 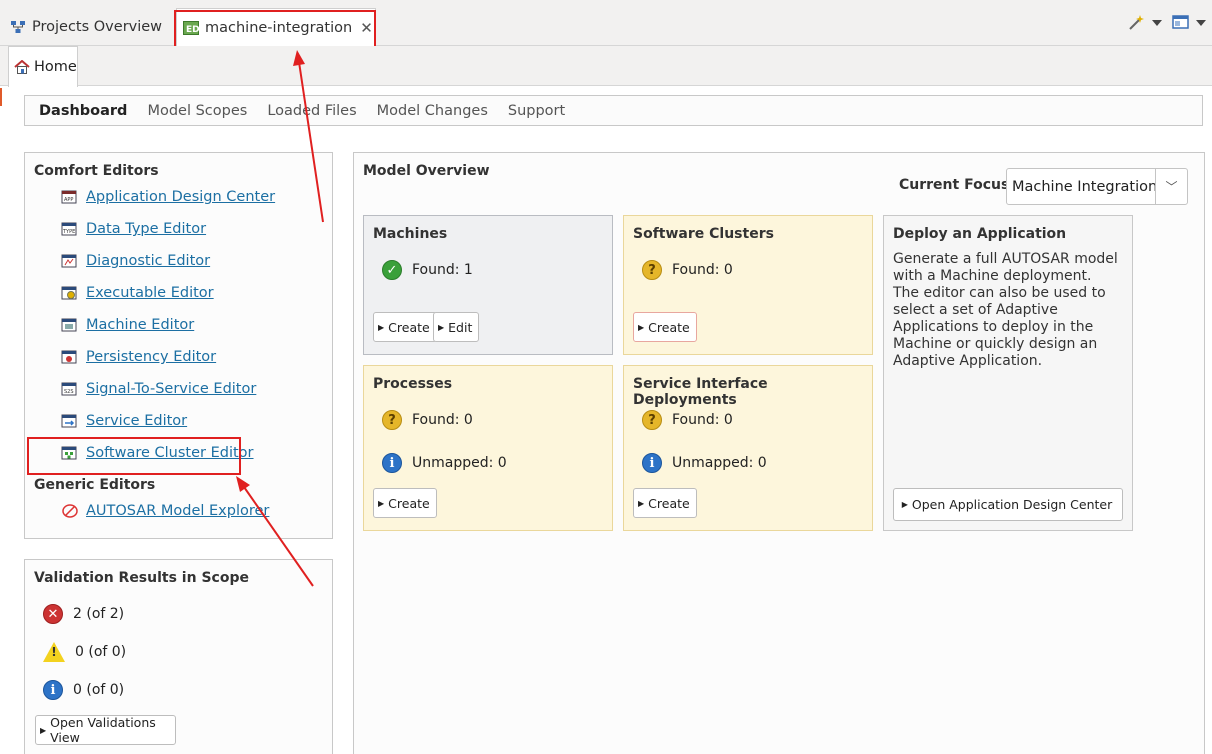 What do you see at coordinates (275, 29) in the screenshot?
I see `annotation-highlight-tab` at bounding box center [275, 29].